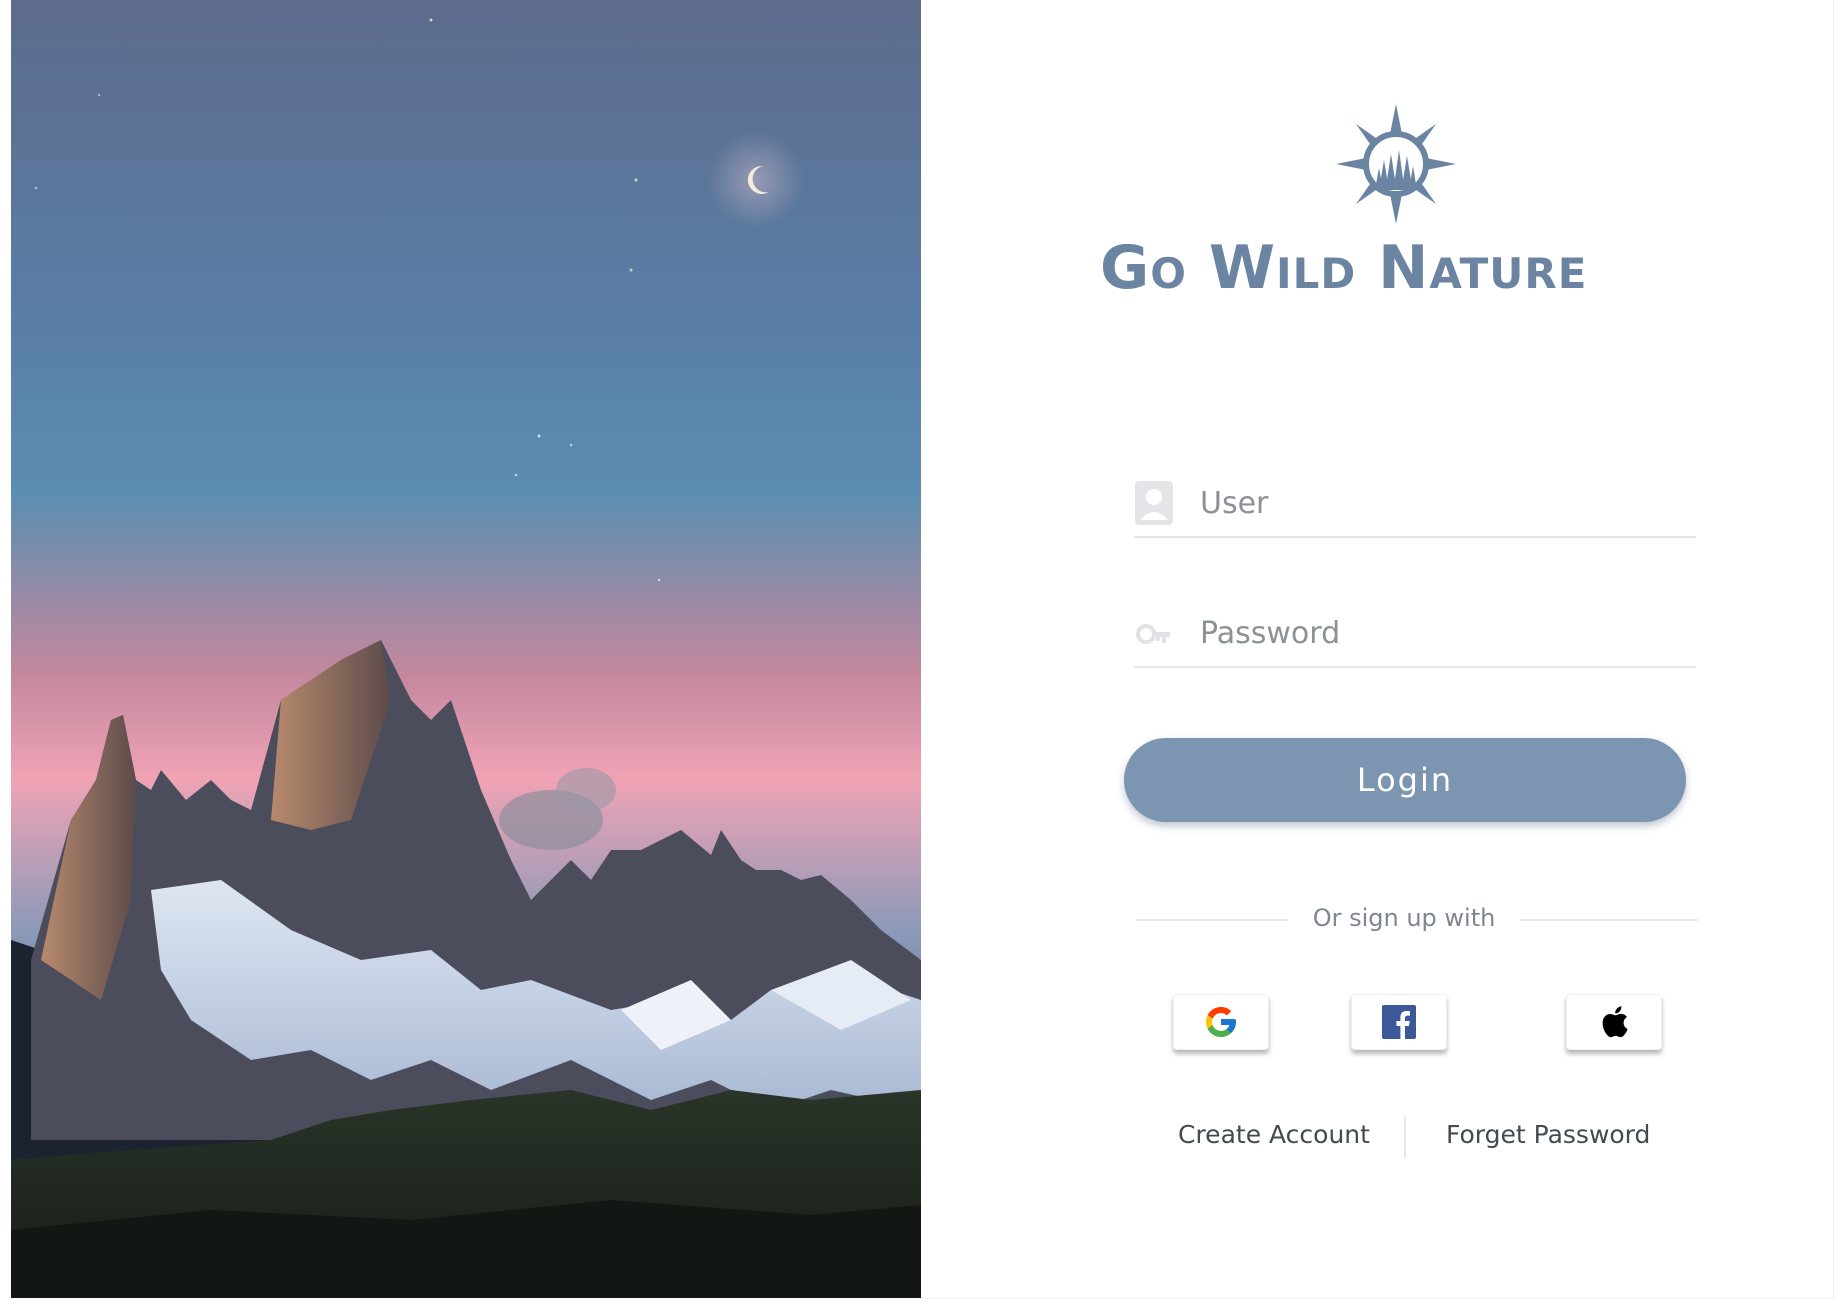 The image size is (1839, 1304). I want to click on divider-left, so click(1212, 920).